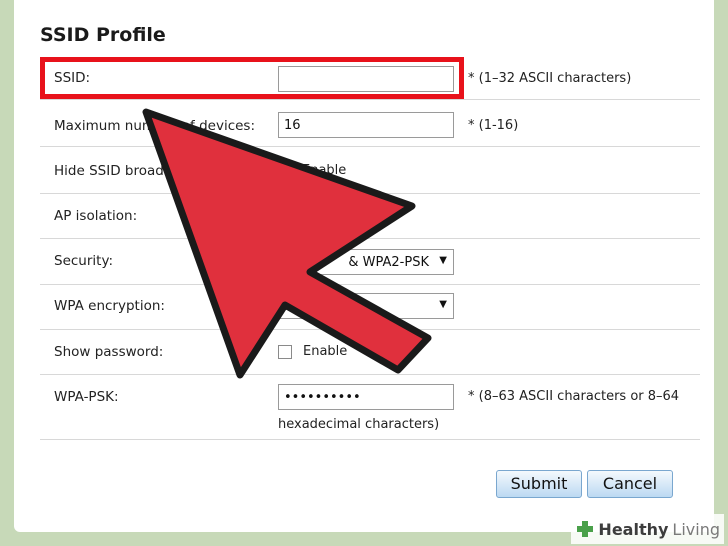  Describe the element at coordinates (696, 529) in the screenshot. I see `brand-name-part2: Living` at that location.